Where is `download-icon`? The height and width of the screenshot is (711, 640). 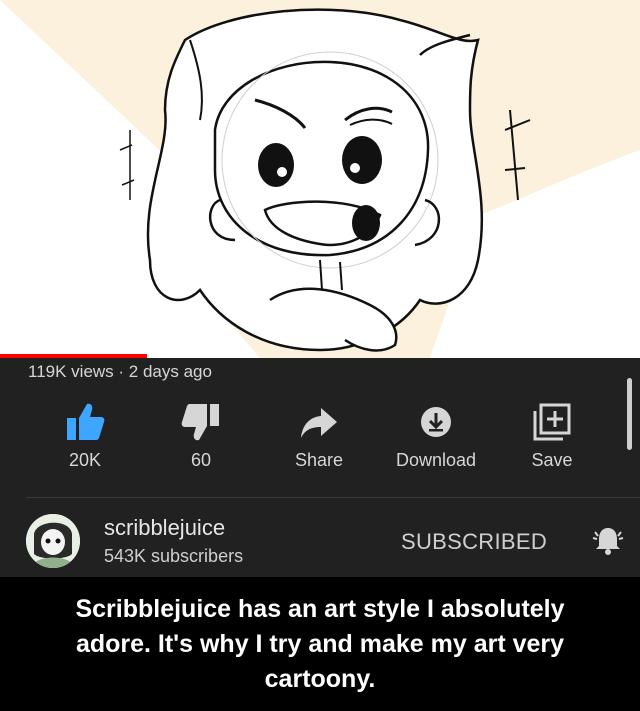 download-icon is located at coordinates (436, 422).